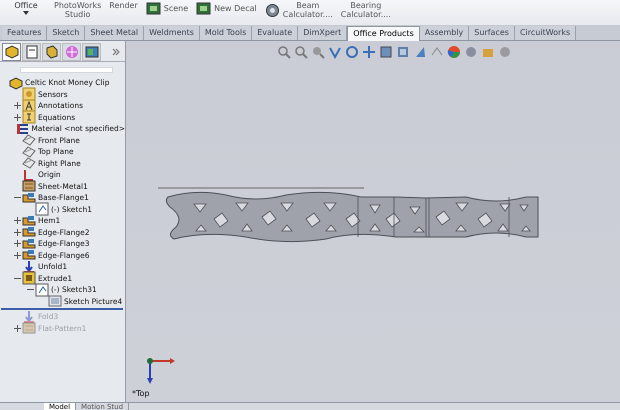  Describe the element at coordinates (275, 33) in the screenshot. I see `command-manager-tab: Evaluate` at that location.